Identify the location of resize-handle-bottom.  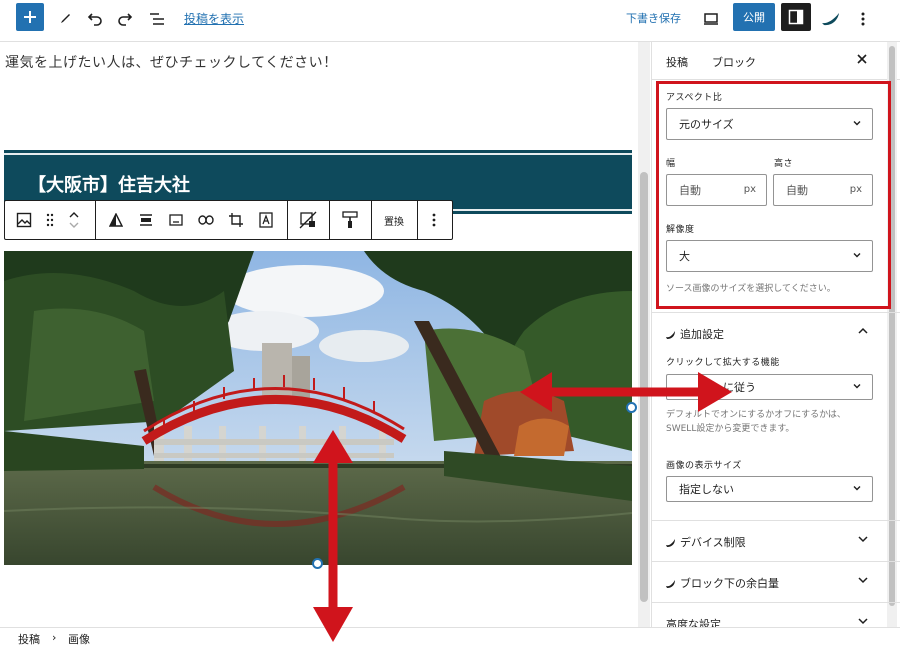
(317, 563).